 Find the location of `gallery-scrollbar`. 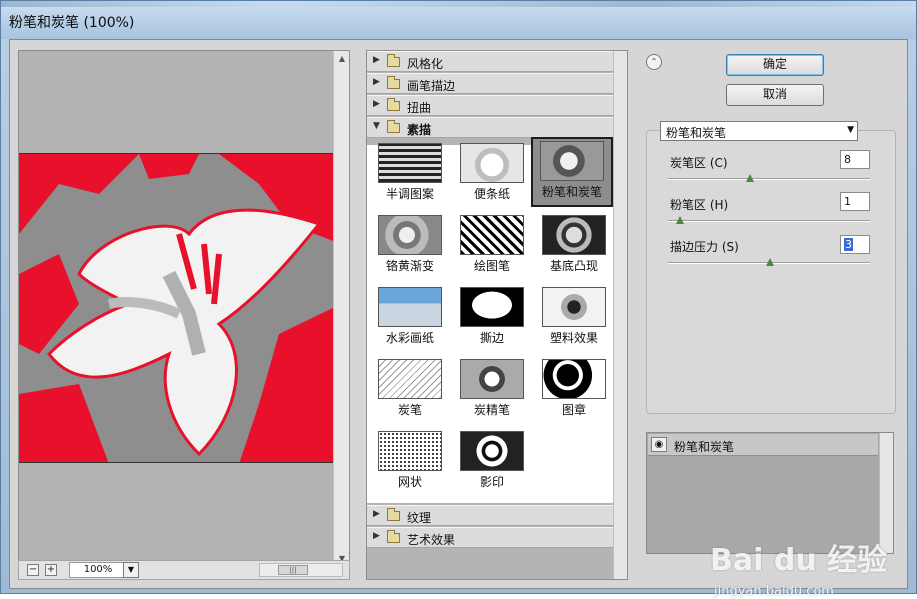

gallery-scrollbar is located at coordinates (620, 315).